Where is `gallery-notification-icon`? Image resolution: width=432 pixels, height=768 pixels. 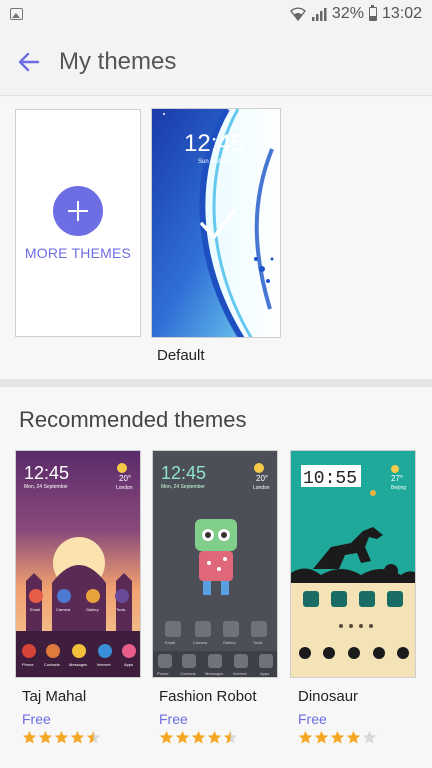
gallery-notification-icon is located at coordinates (16, 14).